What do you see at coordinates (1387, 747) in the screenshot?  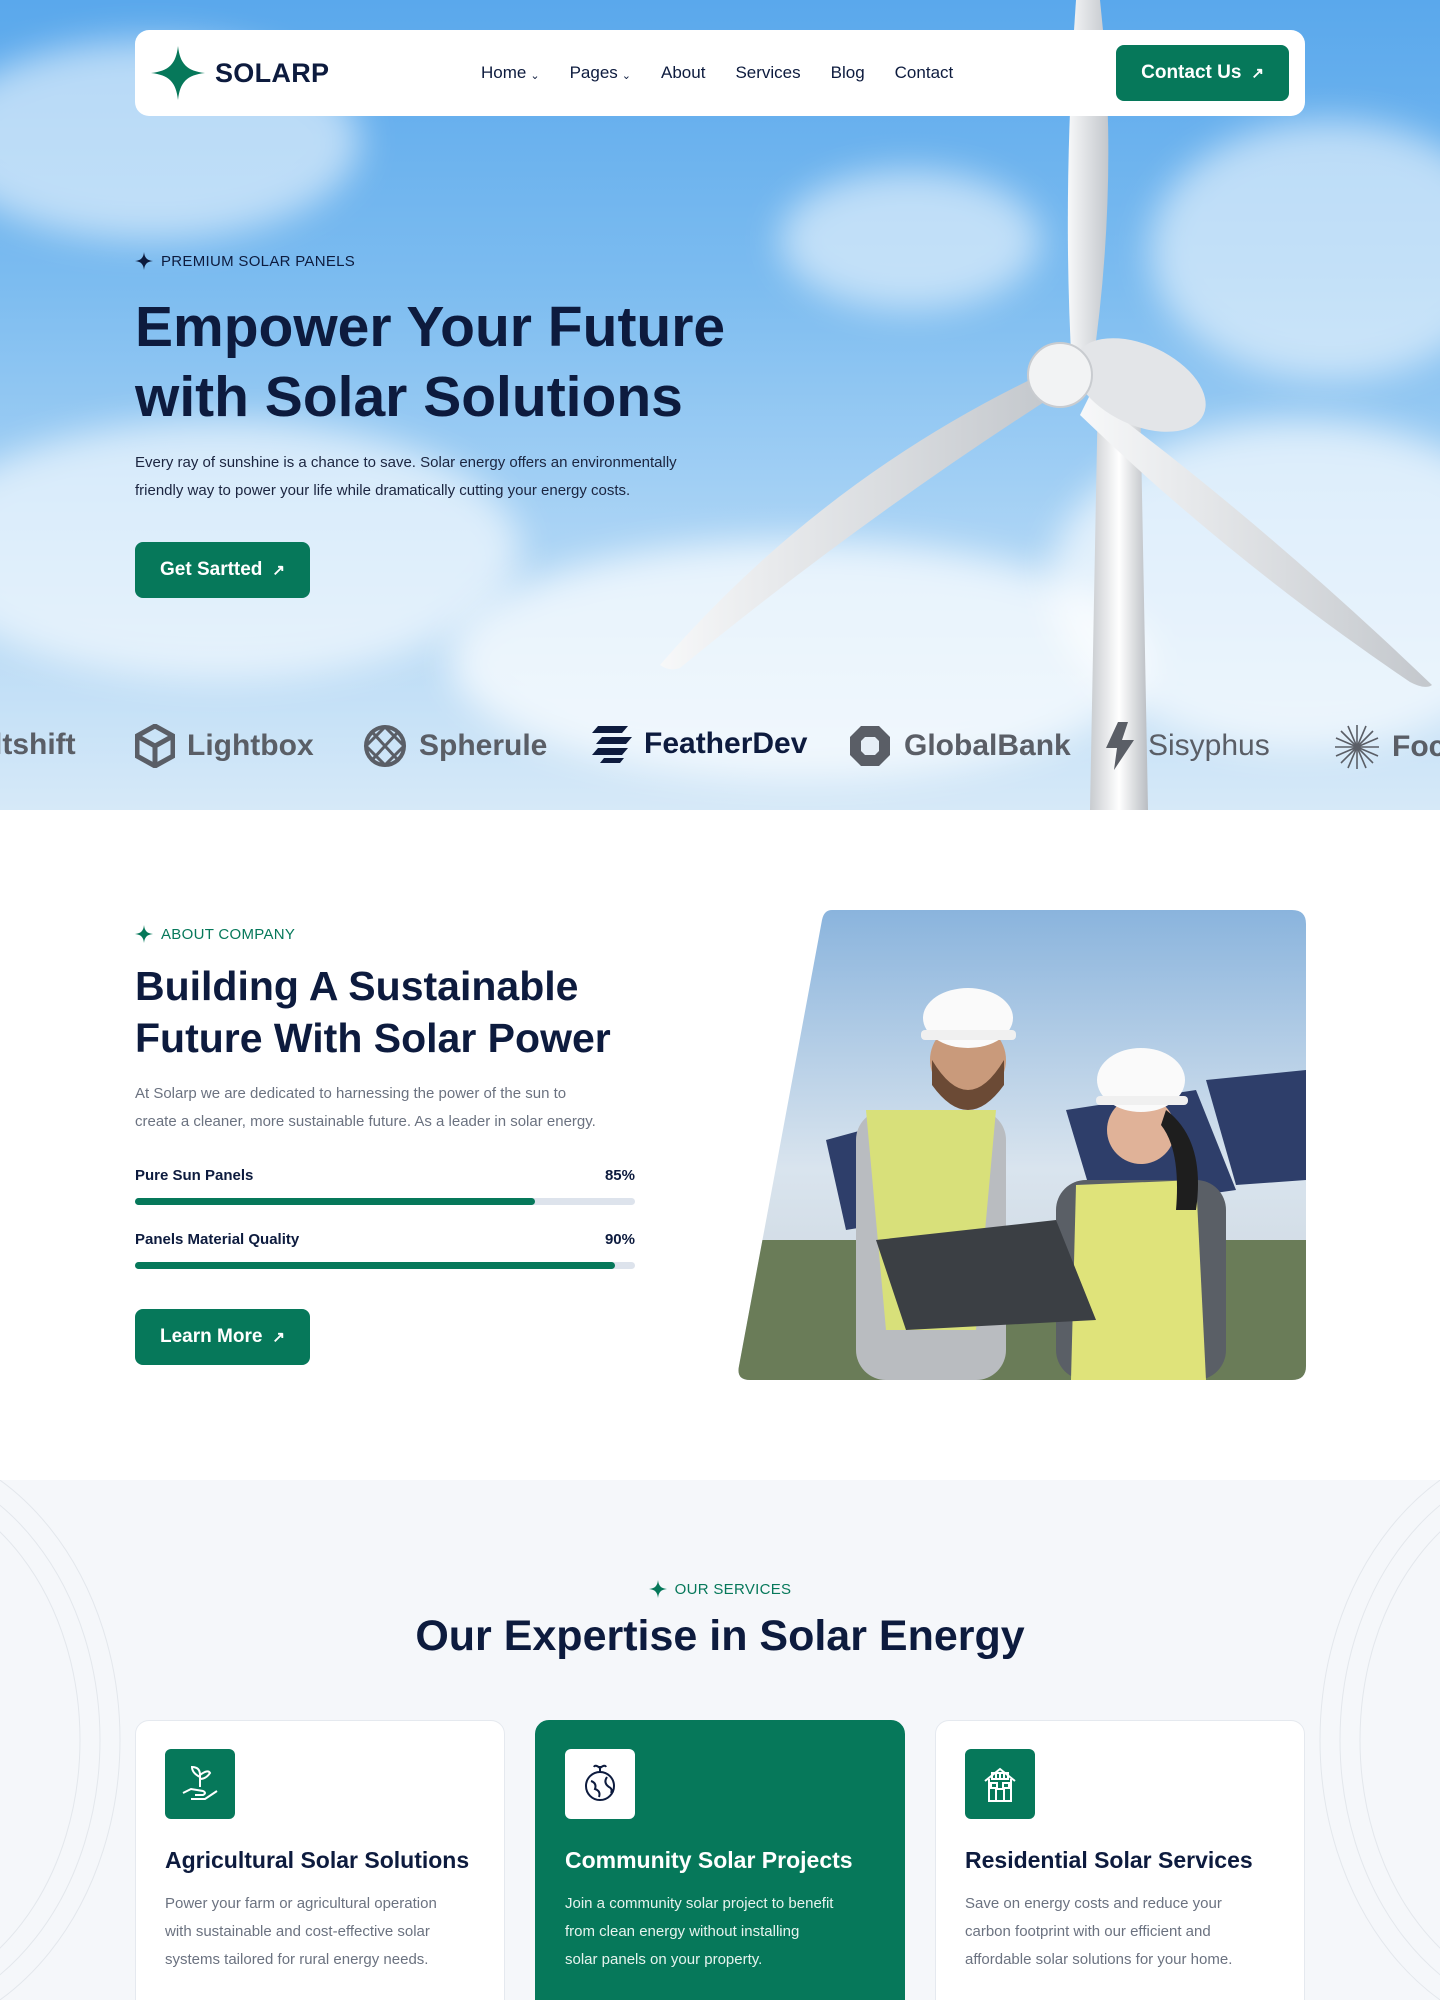 I see `brand-logo: Foc` at bounding box center [1387, 747].